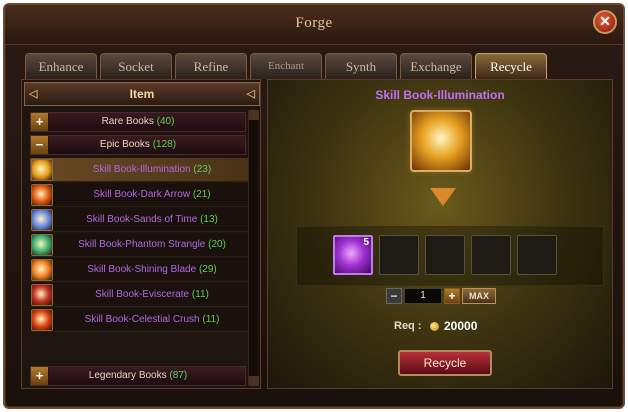 The image size is (628, 412). I want to click on category-epic-books: − Epic Books (128), so click(138, 145).